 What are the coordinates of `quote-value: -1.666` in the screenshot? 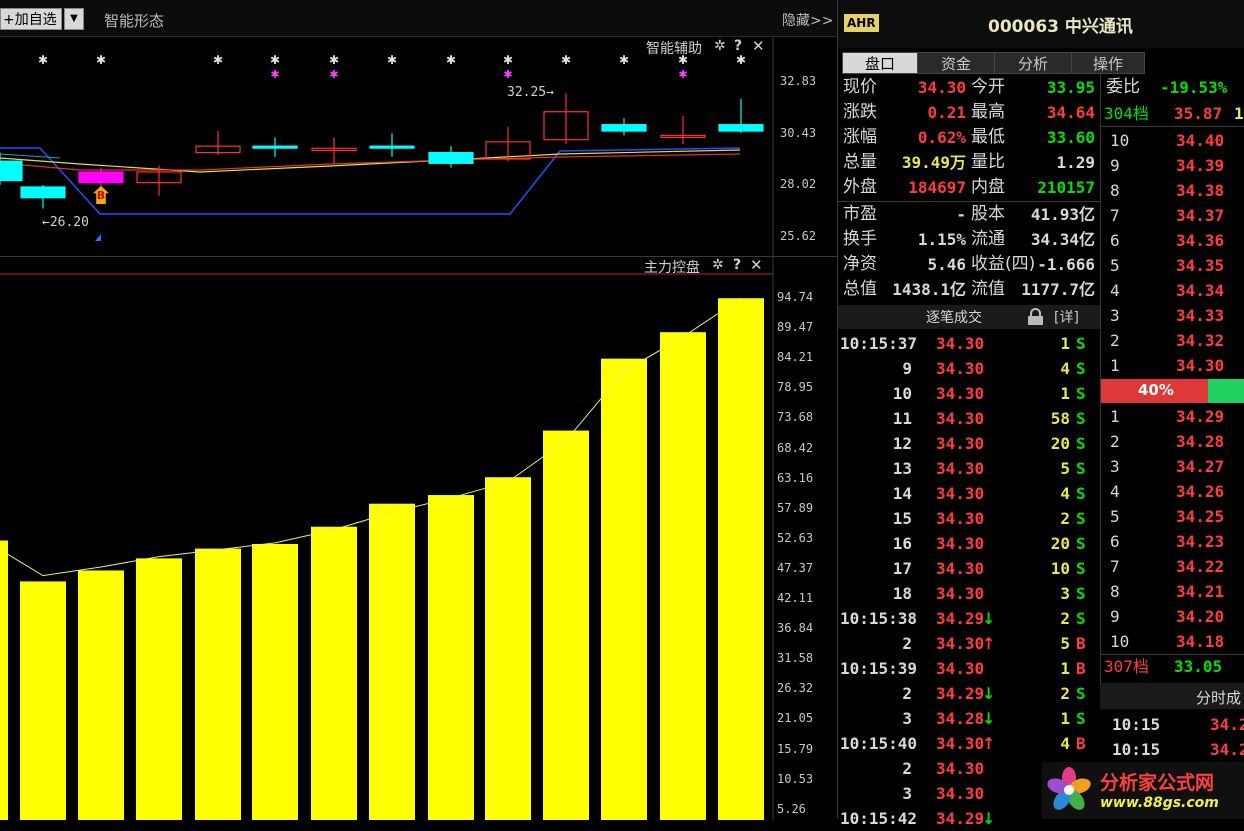 It's located at (1066, 264).